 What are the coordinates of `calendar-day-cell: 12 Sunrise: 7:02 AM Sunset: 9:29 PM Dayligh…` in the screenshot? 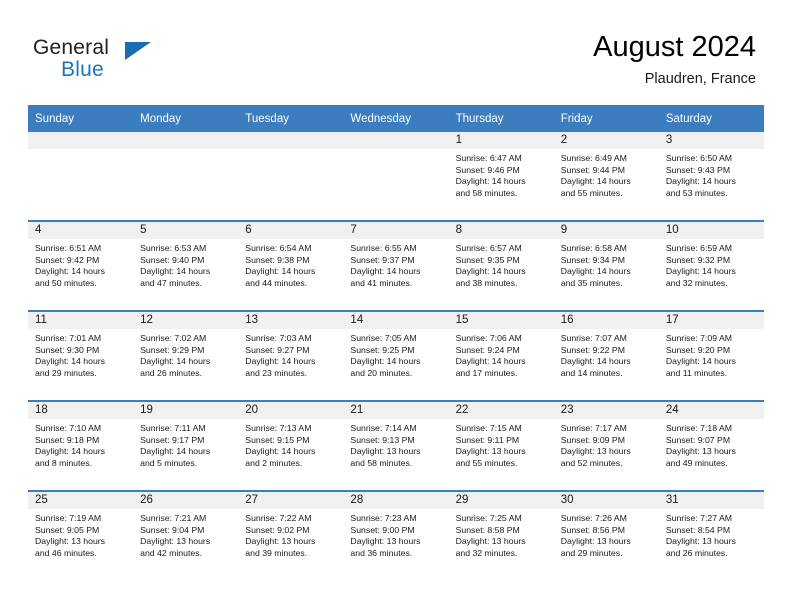 It's located at (186, 355).